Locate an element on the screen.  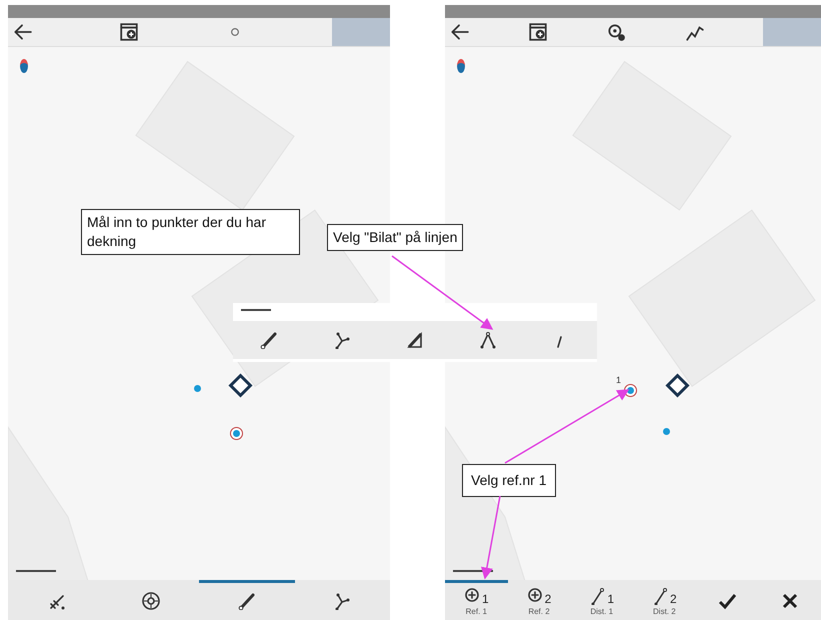
tab-label: Dist. 1 is located at coordinates (602, 611).